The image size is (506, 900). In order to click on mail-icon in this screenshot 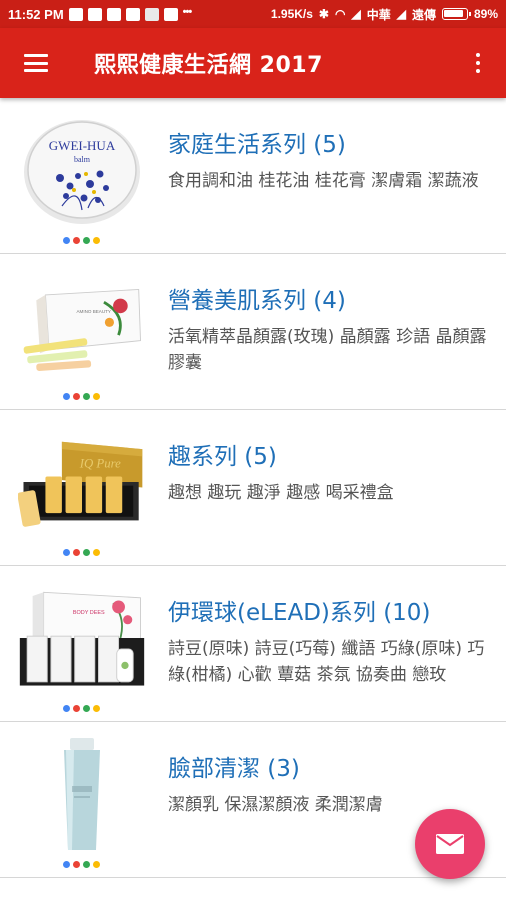, I will do `click(450, 844)`.